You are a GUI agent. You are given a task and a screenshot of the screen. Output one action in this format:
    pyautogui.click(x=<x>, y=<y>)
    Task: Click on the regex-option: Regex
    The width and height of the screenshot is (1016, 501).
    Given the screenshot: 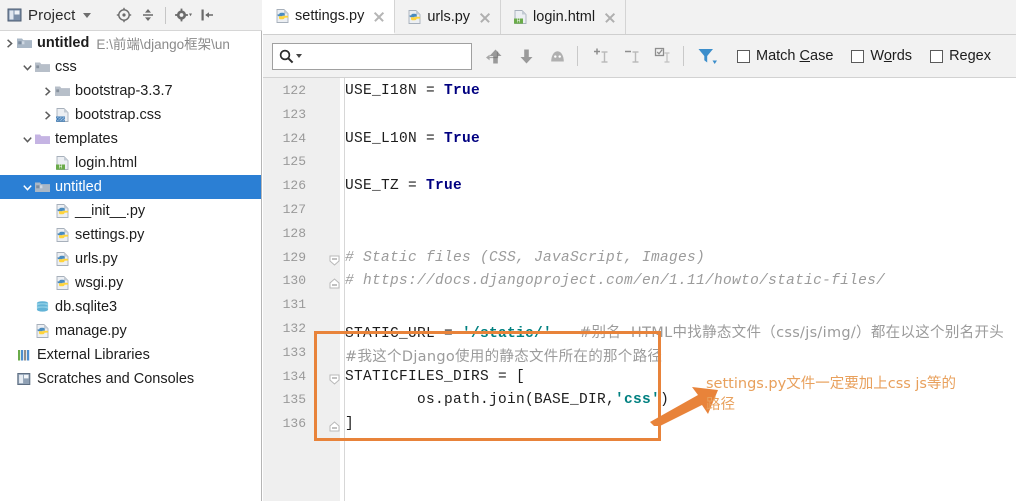 What is the action you would take?
    pyautogui.click(x=960, y=56)
    